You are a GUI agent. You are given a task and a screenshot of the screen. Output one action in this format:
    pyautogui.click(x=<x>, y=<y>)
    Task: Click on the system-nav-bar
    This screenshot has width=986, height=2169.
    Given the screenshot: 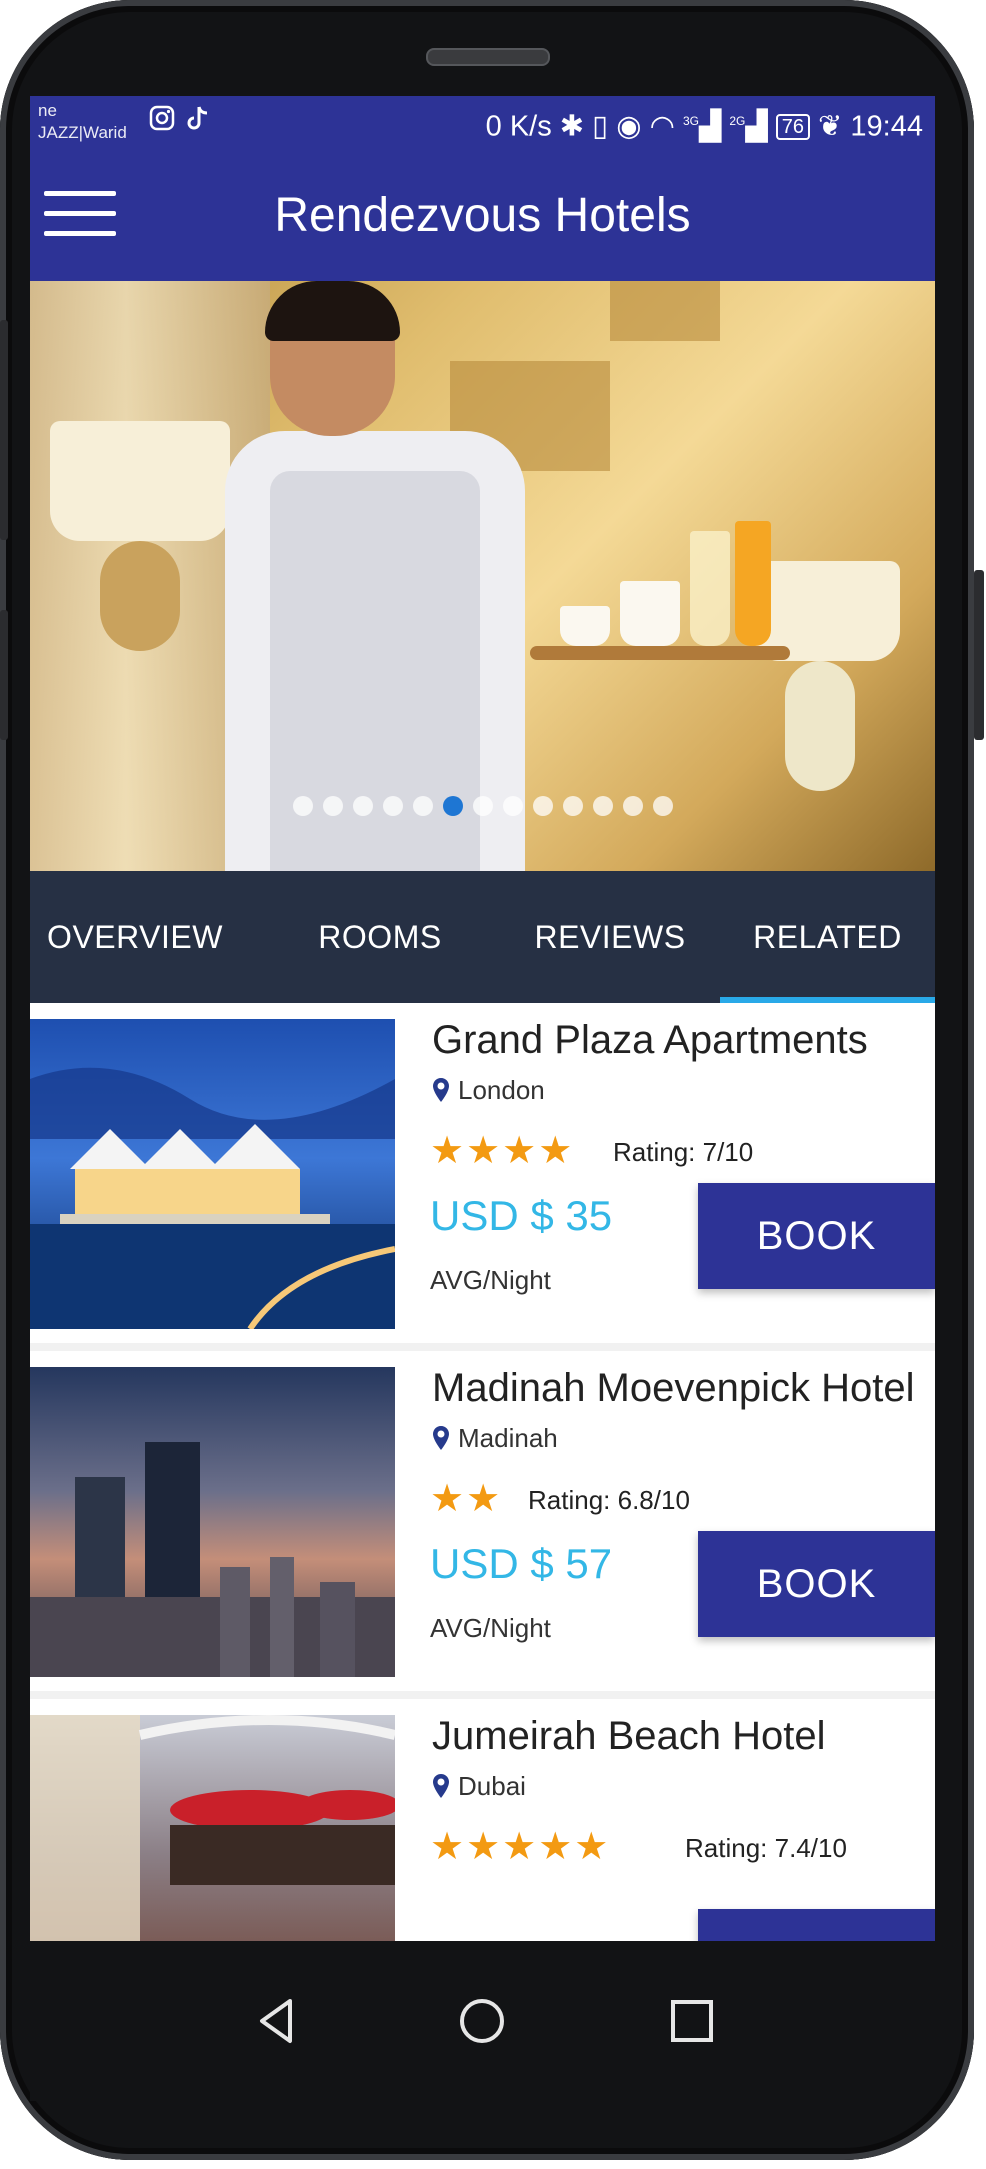 What is the action you would take?
    pyautogui.click(x=482, y=2021)
    